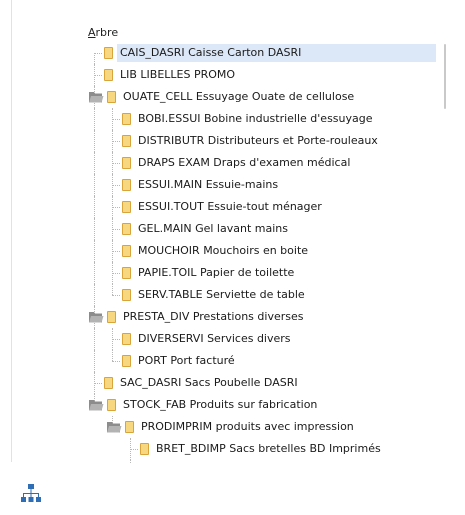 This screenshot has width=465, height=515. I want to click on tree-node: GEL.MAIN Gel lavant mains, so click(263, 229).